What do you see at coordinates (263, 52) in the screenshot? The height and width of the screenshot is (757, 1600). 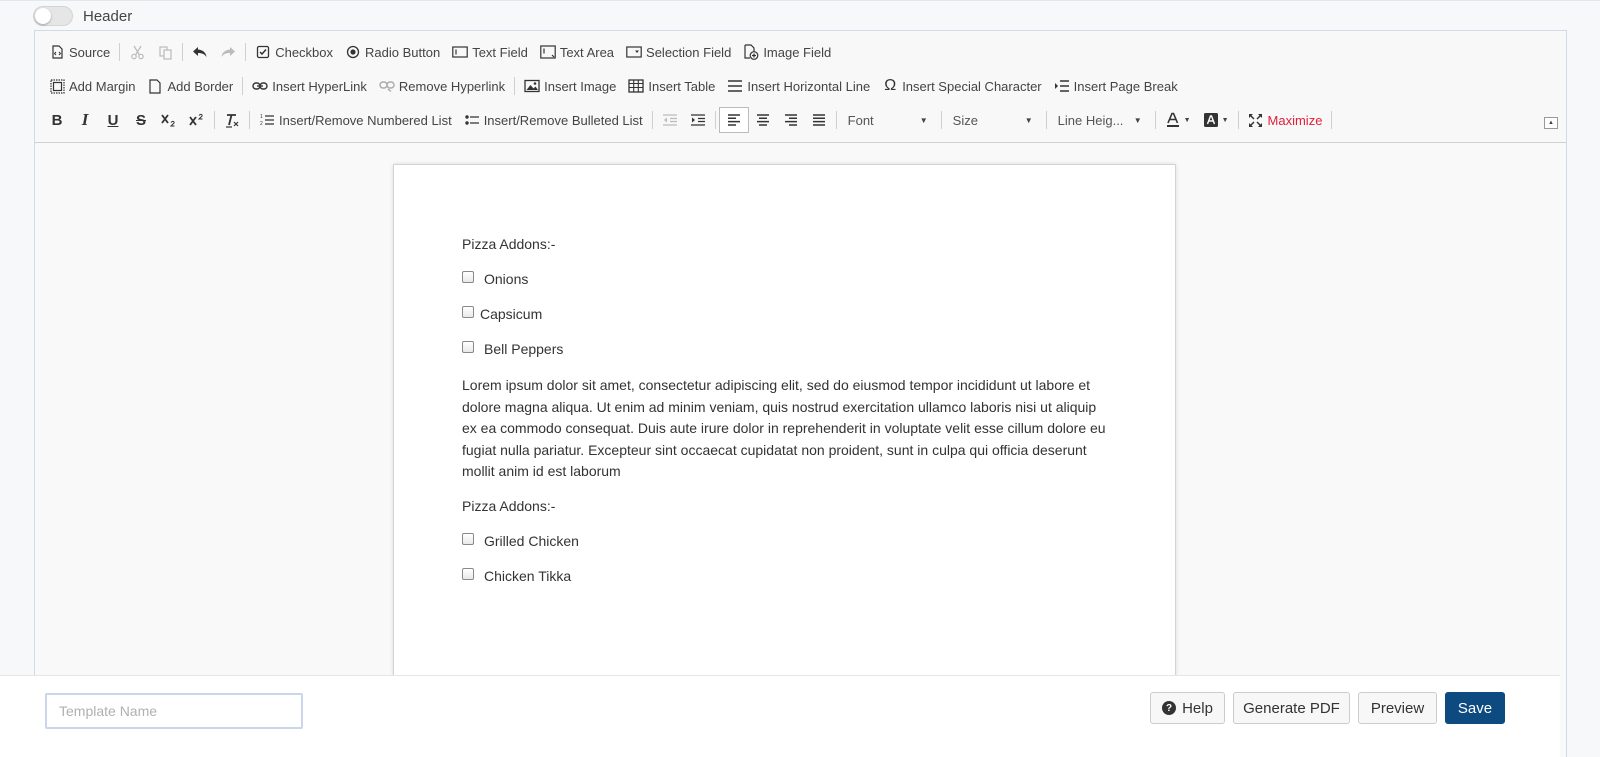 I see `checkbox-icon` at bounding box center [263, 52].